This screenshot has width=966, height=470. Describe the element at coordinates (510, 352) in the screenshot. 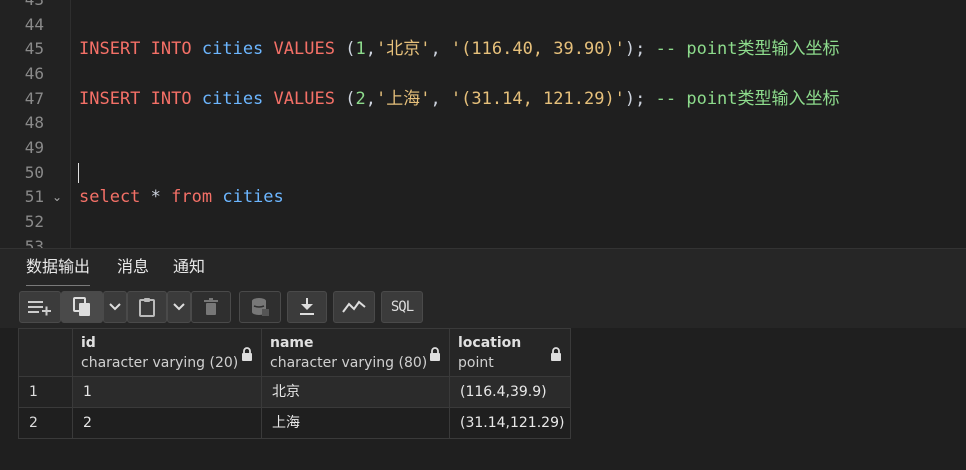

I see `column-header-location: location point` at that location.